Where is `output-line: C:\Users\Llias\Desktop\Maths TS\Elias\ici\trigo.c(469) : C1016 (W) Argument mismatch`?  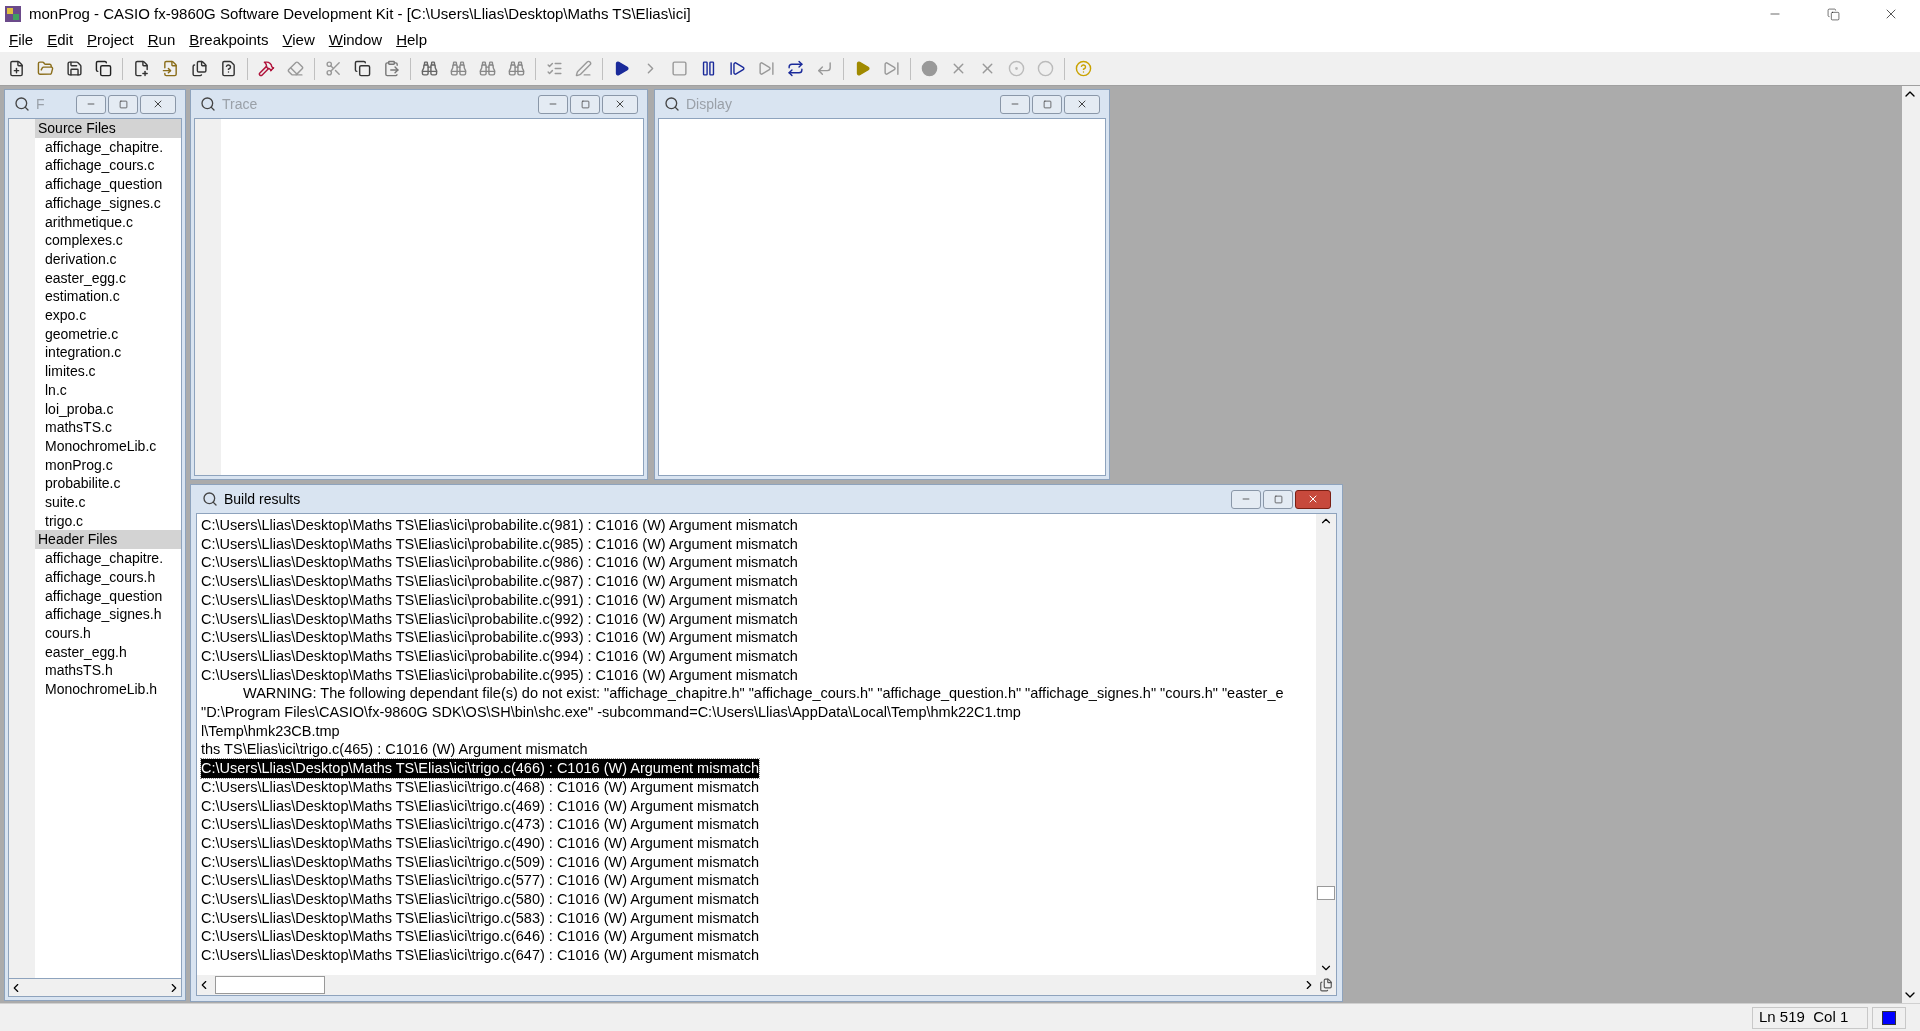
output-line: C:\Users\Llias\Desktop\Maths TS\Elias\ici\trigo.c(469) : C1016 (W) Argument mismatch is located at coordinates (480, 806).